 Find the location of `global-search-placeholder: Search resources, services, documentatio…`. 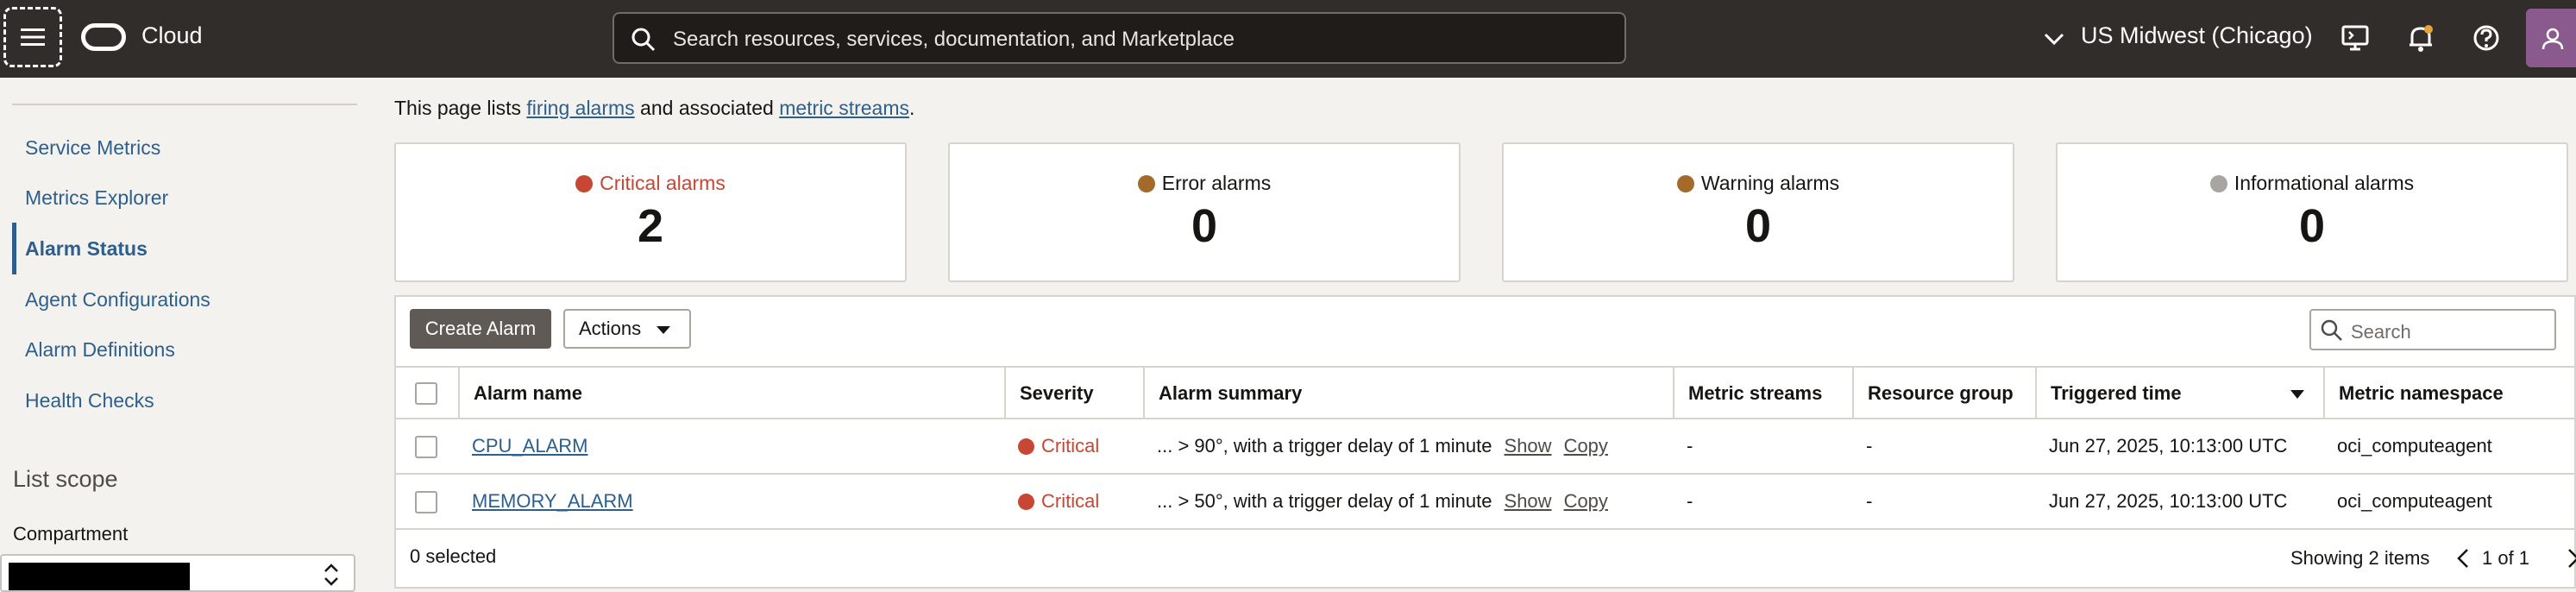

global-search-placeholder: Search resources, services, documentatio… is located at coordinates (954, 39).